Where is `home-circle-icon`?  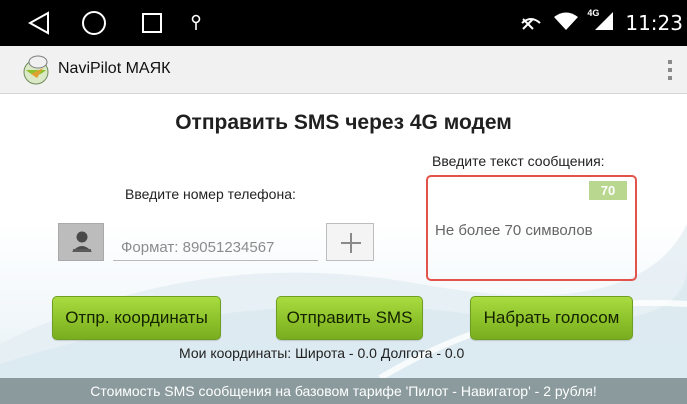
home-circle-icon is located at coordinates (94, 23).